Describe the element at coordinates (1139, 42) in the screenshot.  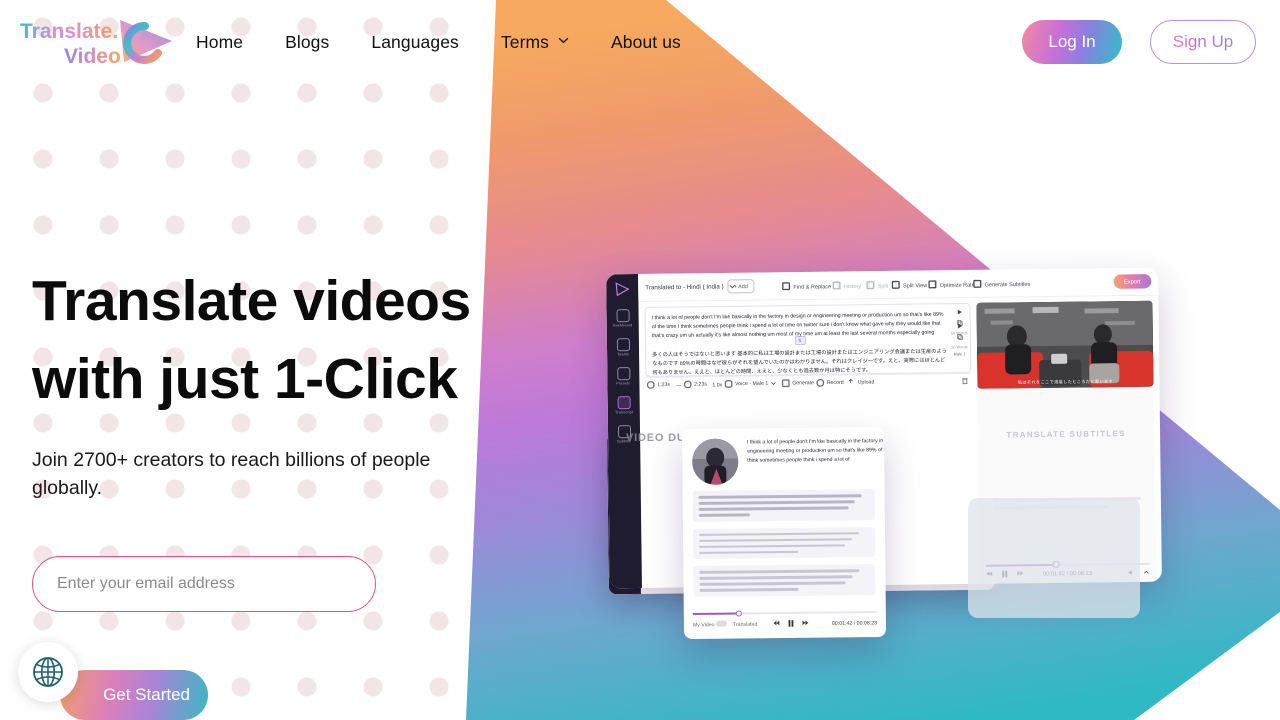
I see `nav-actions: Log In Sign Up` at that location.